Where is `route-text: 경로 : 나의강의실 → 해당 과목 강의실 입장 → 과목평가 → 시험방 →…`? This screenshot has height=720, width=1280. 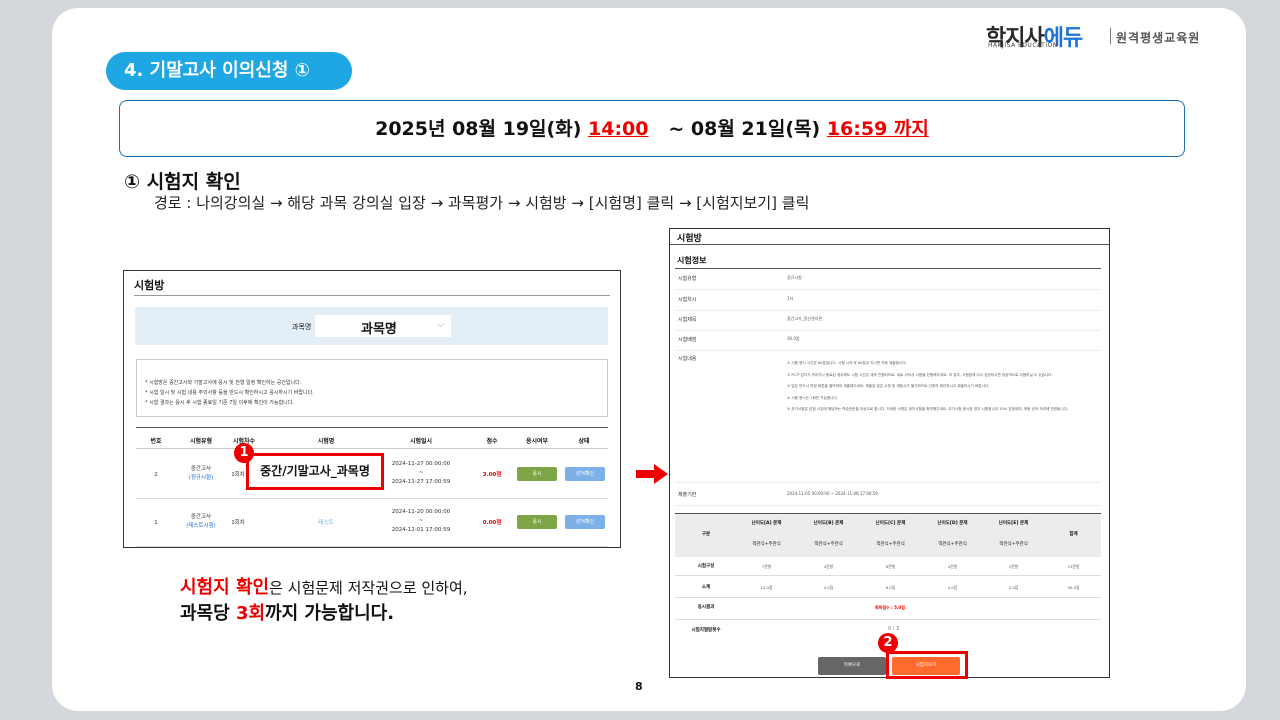
route-text: 경로 : 나의강의실 → 해당 과목 강의실 입장 → 과목평가 → 시험방 →… is located at coordinates (482, 203).